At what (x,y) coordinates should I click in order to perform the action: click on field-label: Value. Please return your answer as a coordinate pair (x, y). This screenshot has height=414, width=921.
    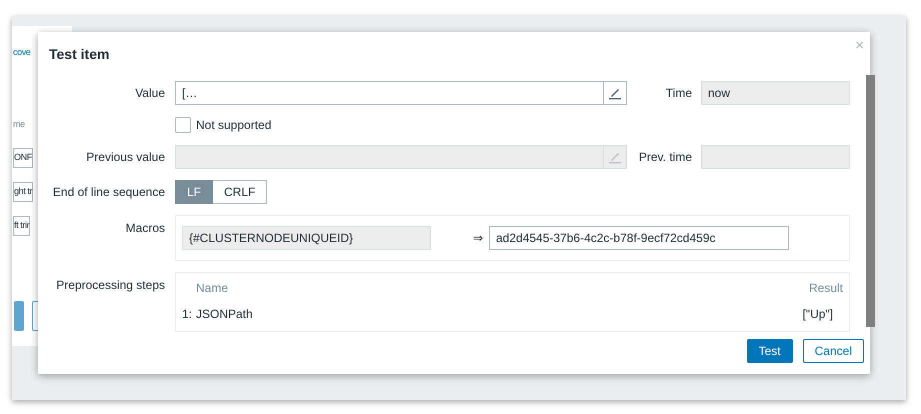
    Looking at the image, I should click on (149, 93).